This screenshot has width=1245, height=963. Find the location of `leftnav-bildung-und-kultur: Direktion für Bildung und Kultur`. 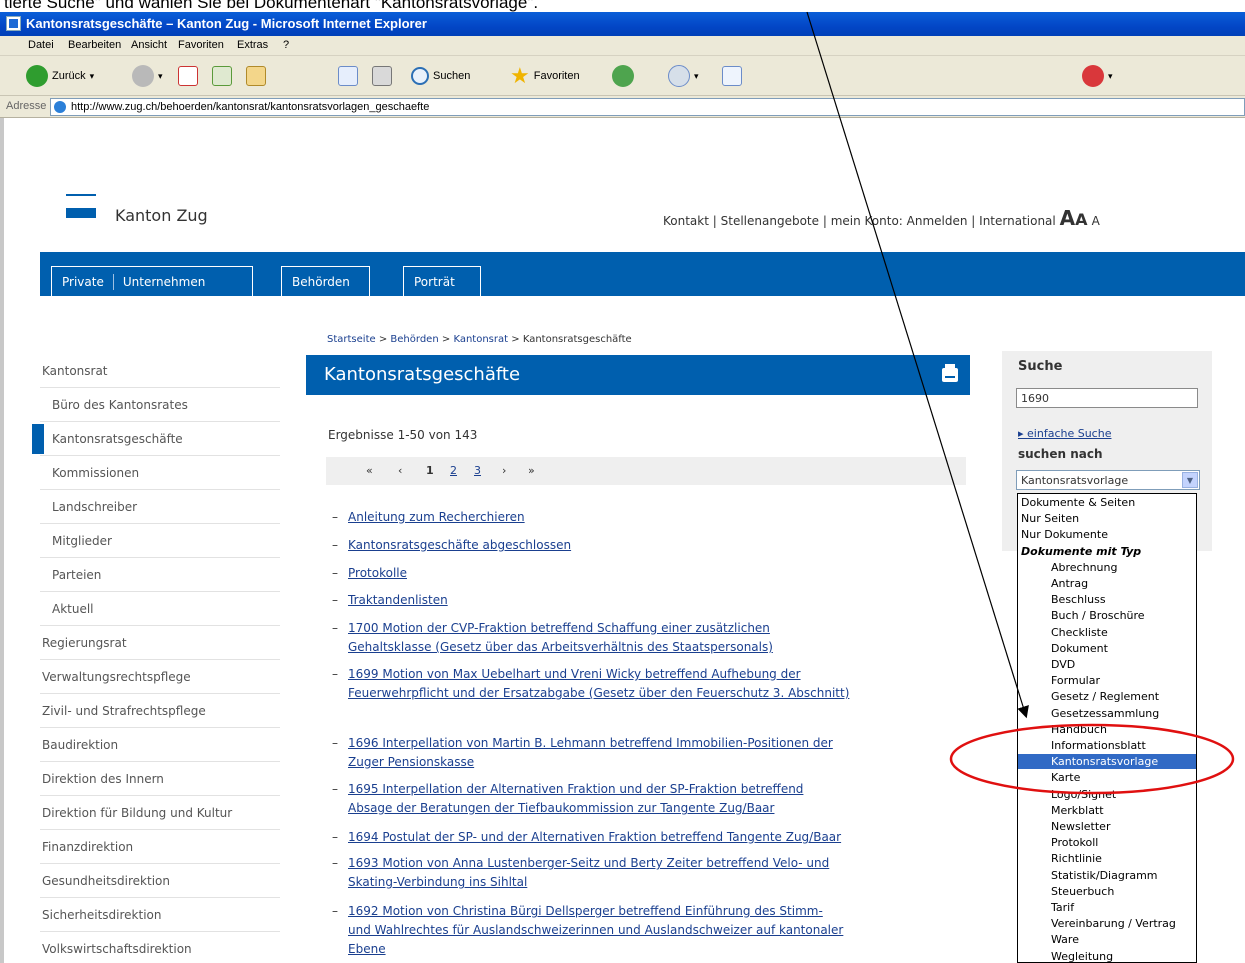

leftnav-bildung-und-kultur: Direktion für Bildung und Kultur is located at coordinates (160, 813).